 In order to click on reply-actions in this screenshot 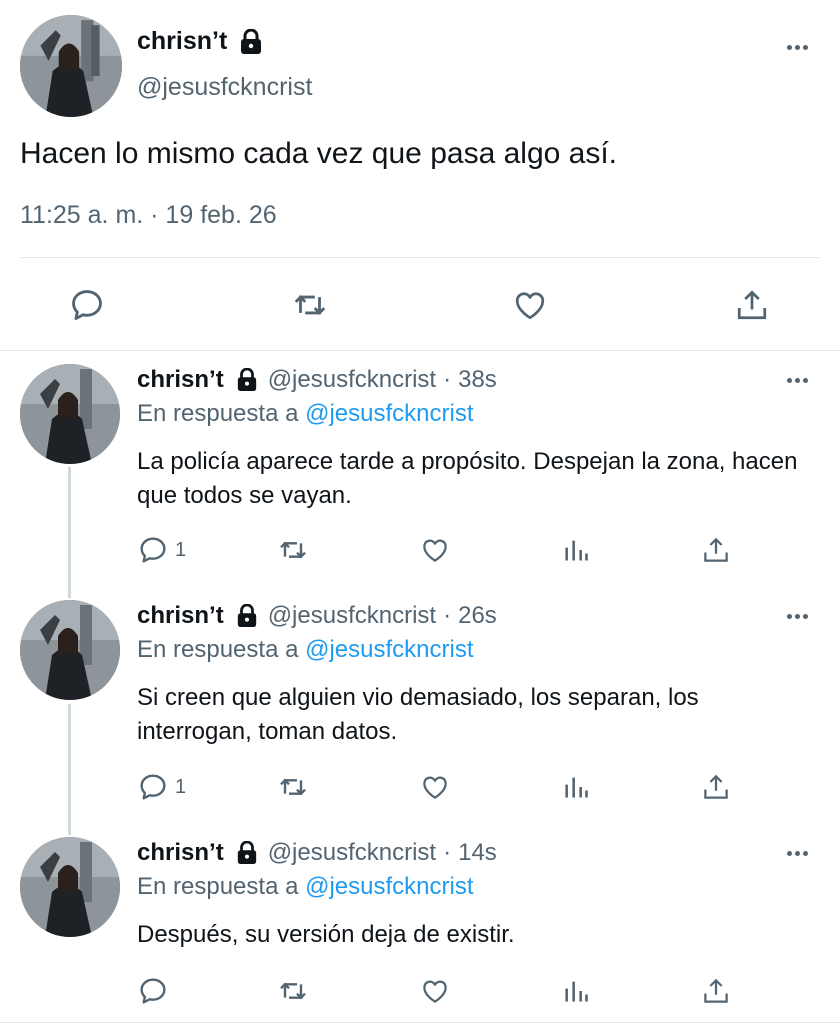, I will do `click(447, 991)`.